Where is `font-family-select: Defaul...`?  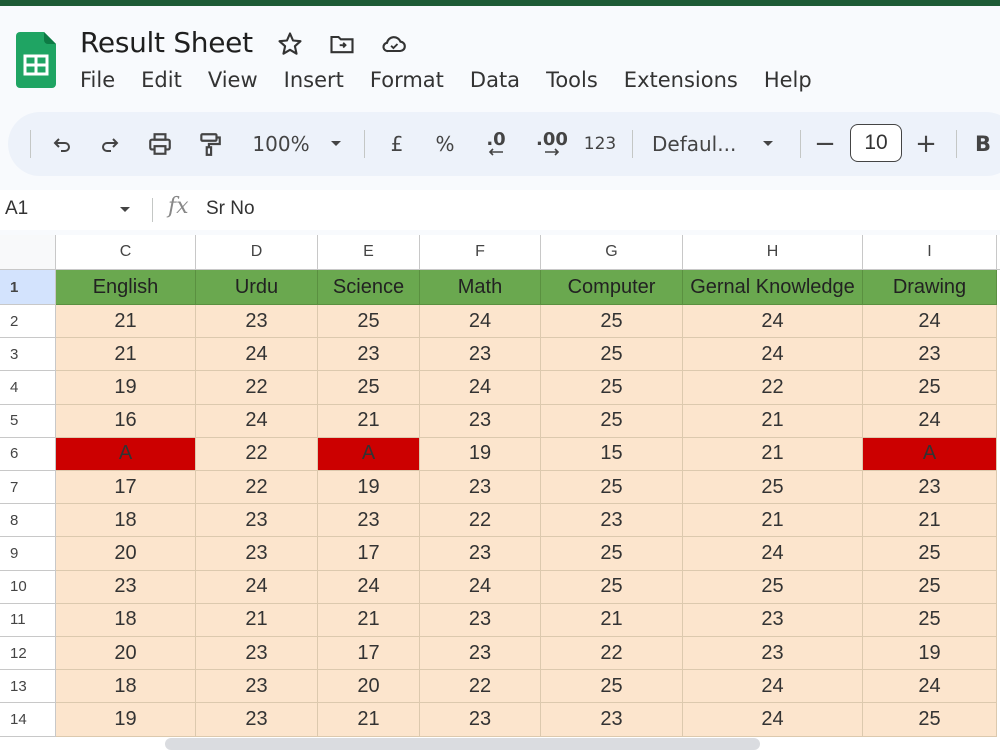 font-family-select: Defaul... is located at coordinates (701, 144).